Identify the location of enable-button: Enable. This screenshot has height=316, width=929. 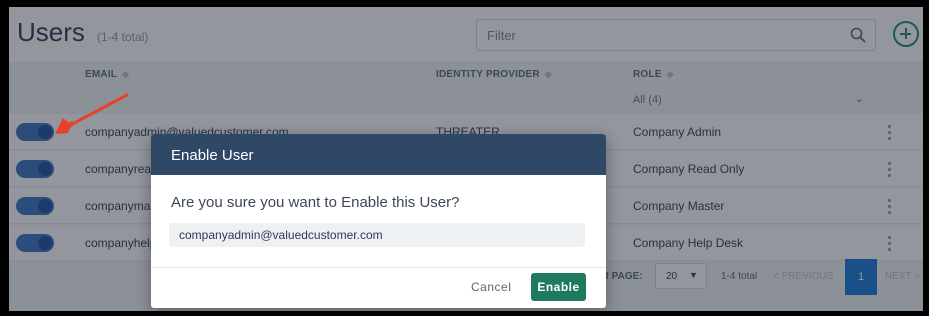
(558, 287).